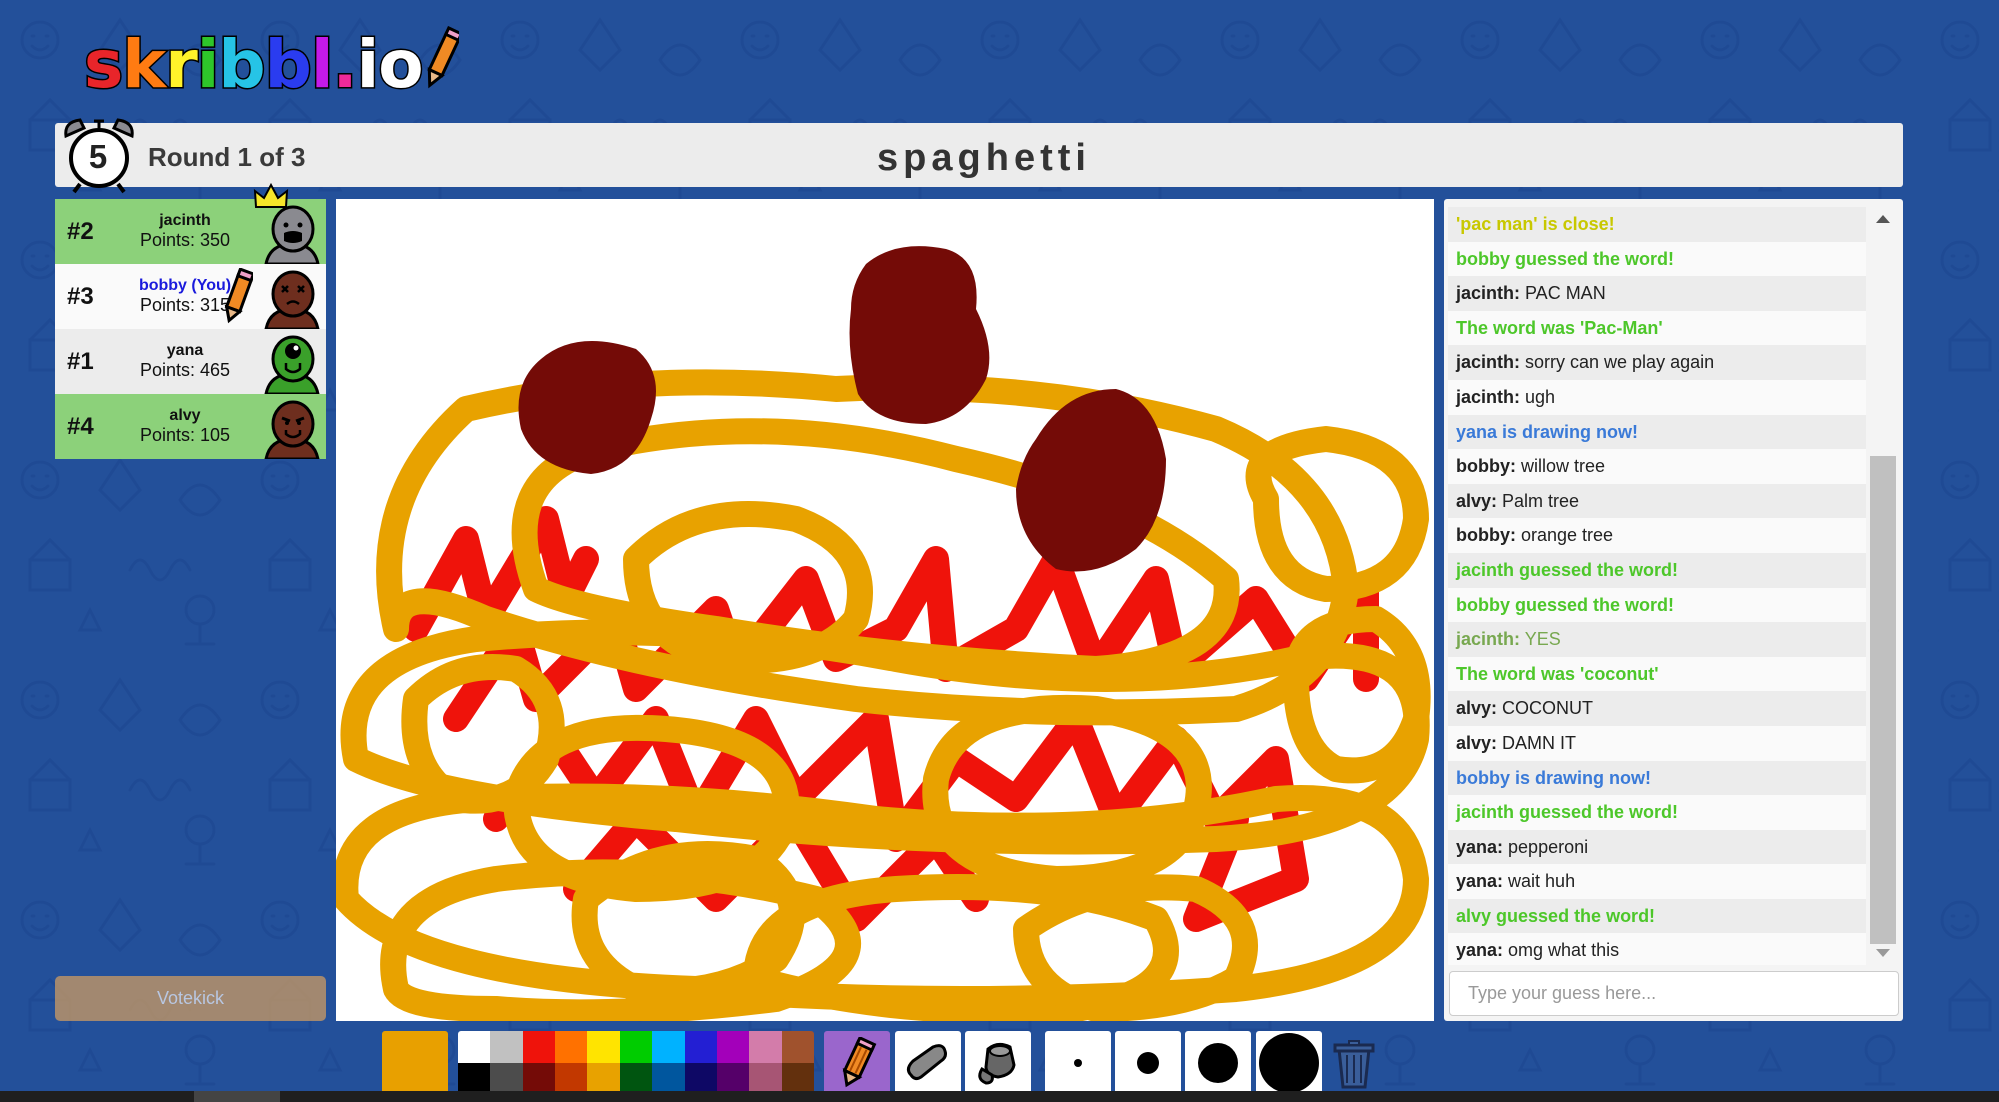 Image resolution: width=1999 pixels, height=1102 pixels. What do you see at coordinates (401, 64) in the screenshot?
I see `logo-letter: o` at bounding box center [401, 64].